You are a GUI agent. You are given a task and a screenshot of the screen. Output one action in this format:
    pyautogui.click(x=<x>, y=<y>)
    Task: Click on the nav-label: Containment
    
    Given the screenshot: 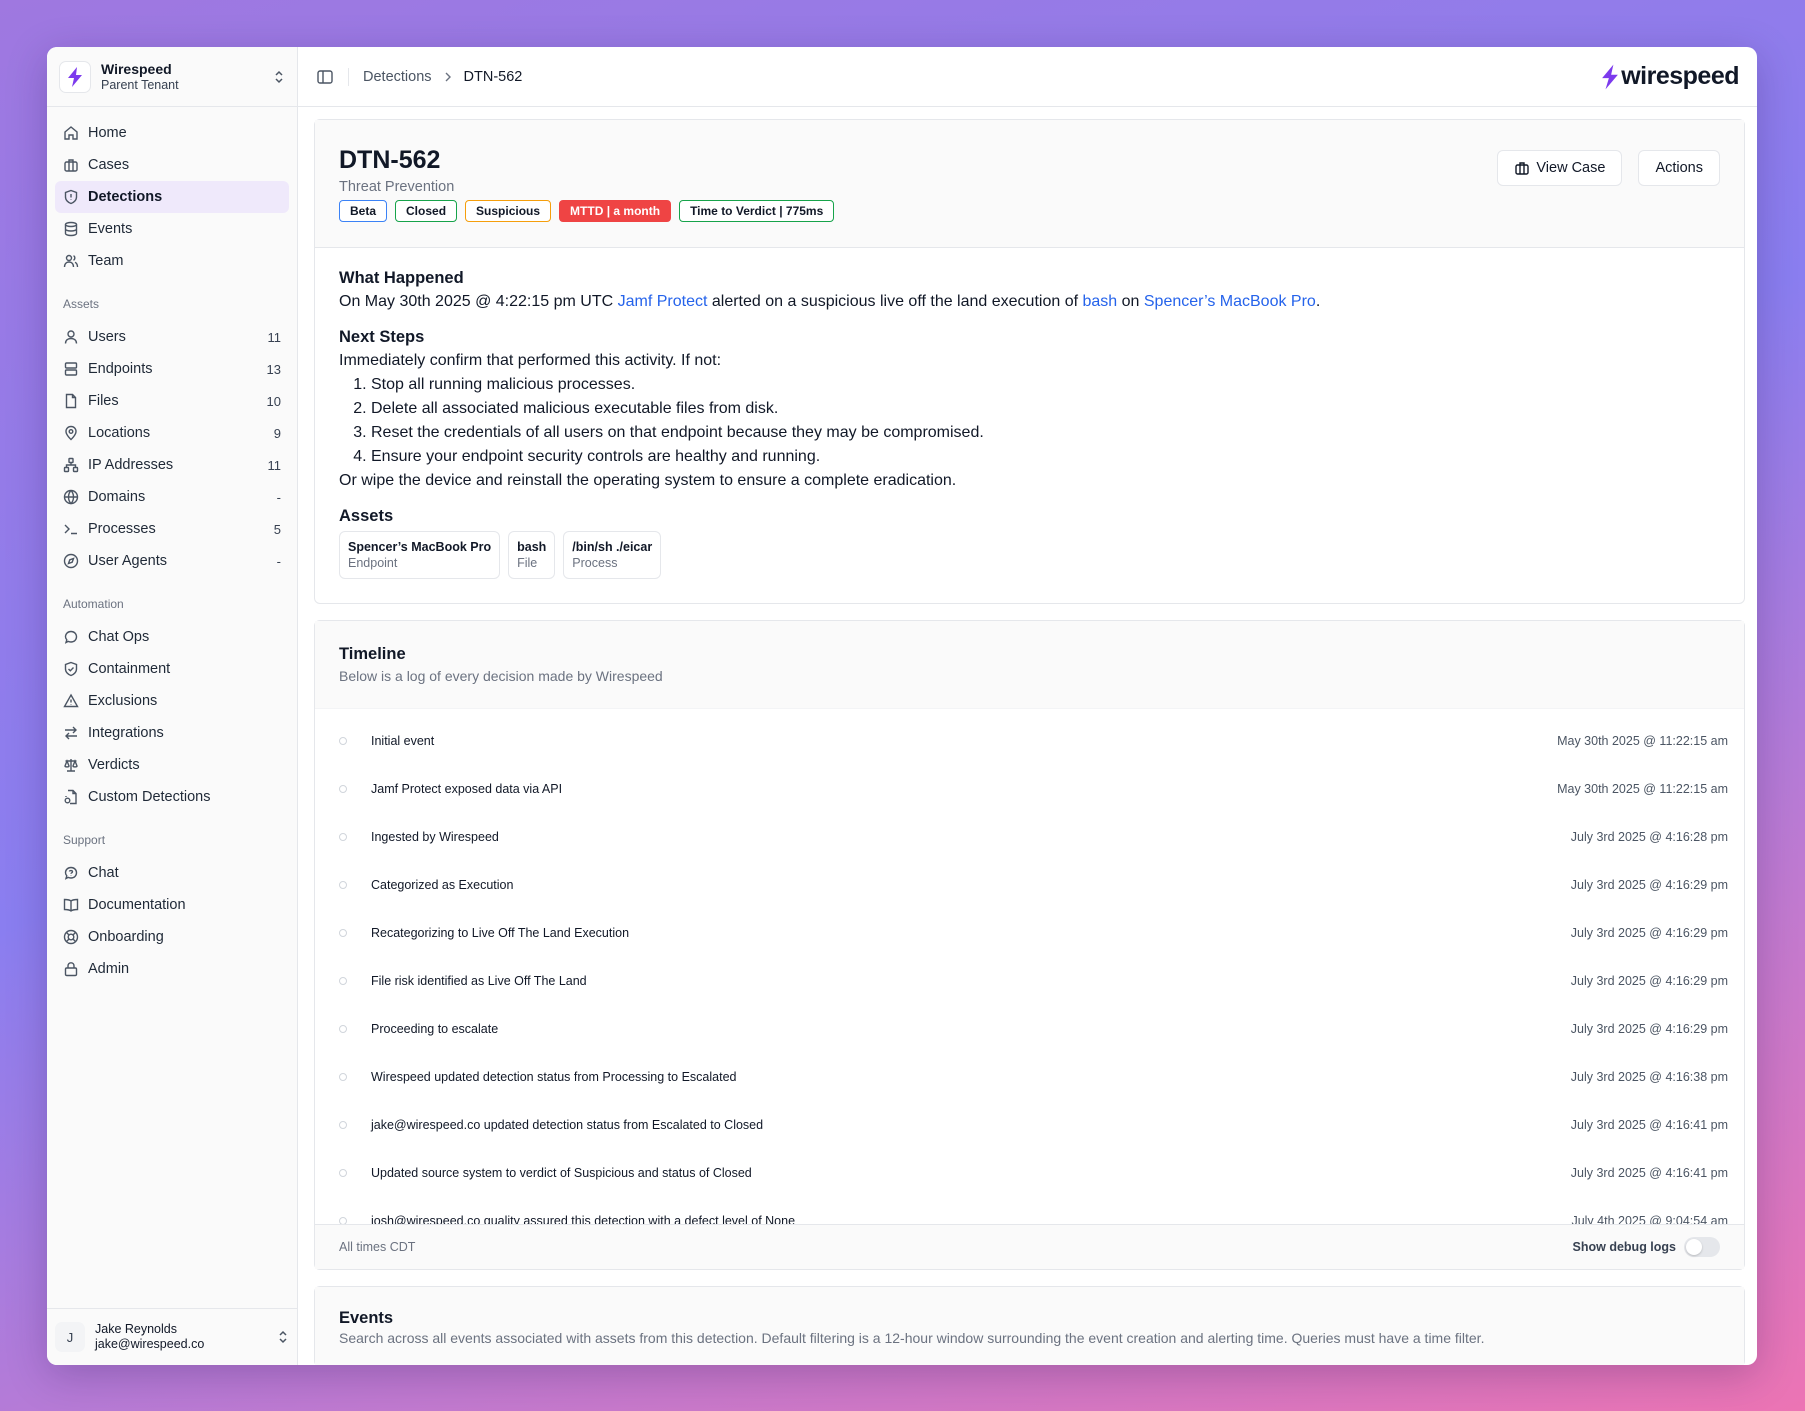 What is the action you would take?
    pyautogui.click(x=129, y=669)
    